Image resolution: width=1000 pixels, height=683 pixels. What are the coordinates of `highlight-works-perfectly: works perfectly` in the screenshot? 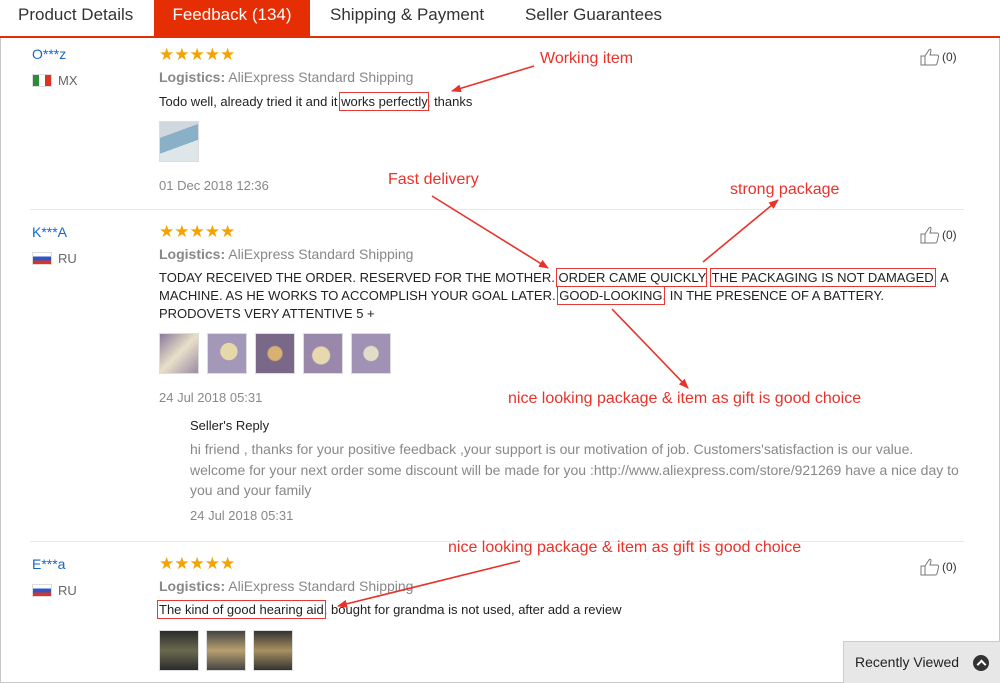 It's located at (384, 101).